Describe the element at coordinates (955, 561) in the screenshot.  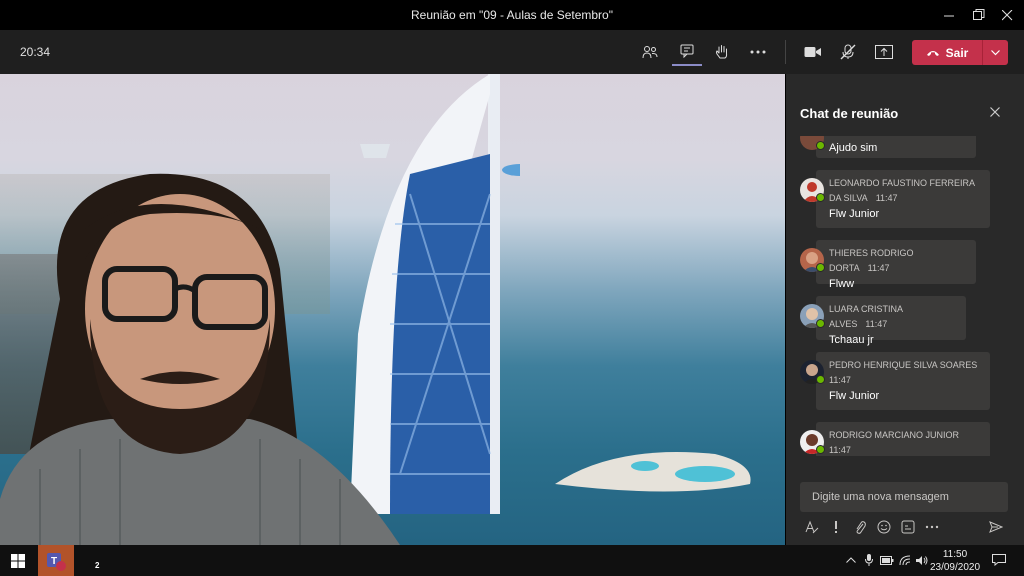
I see `taskbar-clock: 11:50 23/09/2020` at that location.